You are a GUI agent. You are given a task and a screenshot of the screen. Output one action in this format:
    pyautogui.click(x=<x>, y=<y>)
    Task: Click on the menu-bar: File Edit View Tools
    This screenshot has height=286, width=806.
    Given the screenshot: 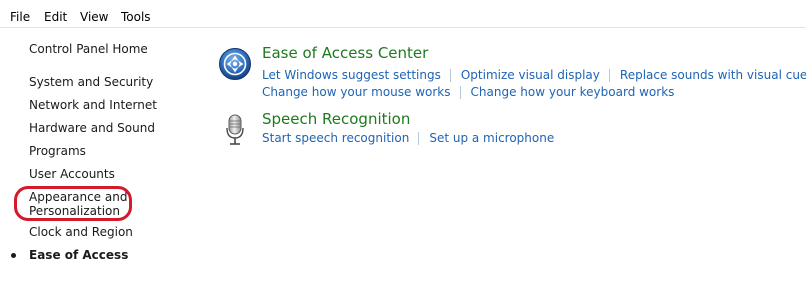 What is the action you would take?
    pyautogui.click(x=403, y=14)
    